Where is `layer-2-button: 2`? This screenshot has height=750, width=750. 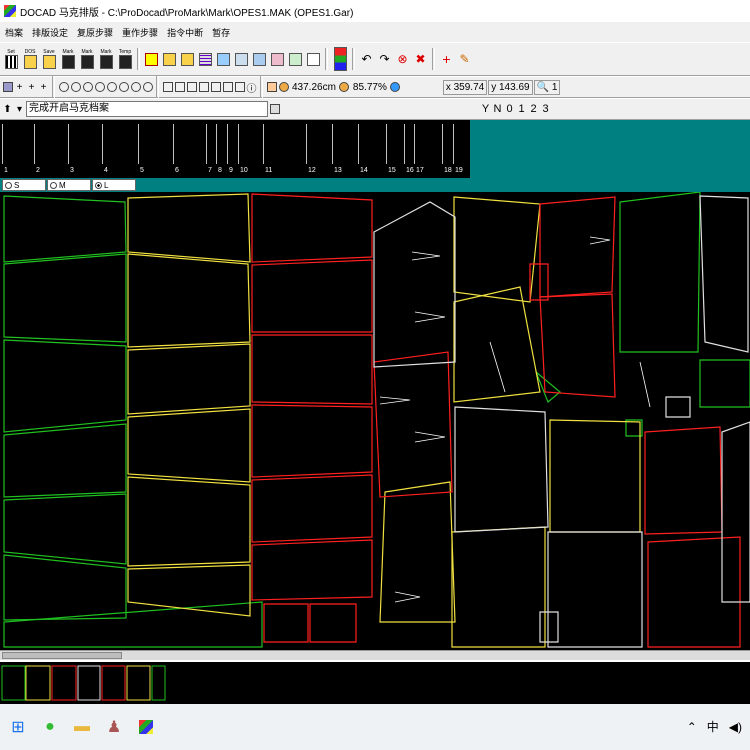 layer-2-button: 2 is located at coordinates (533, 109).